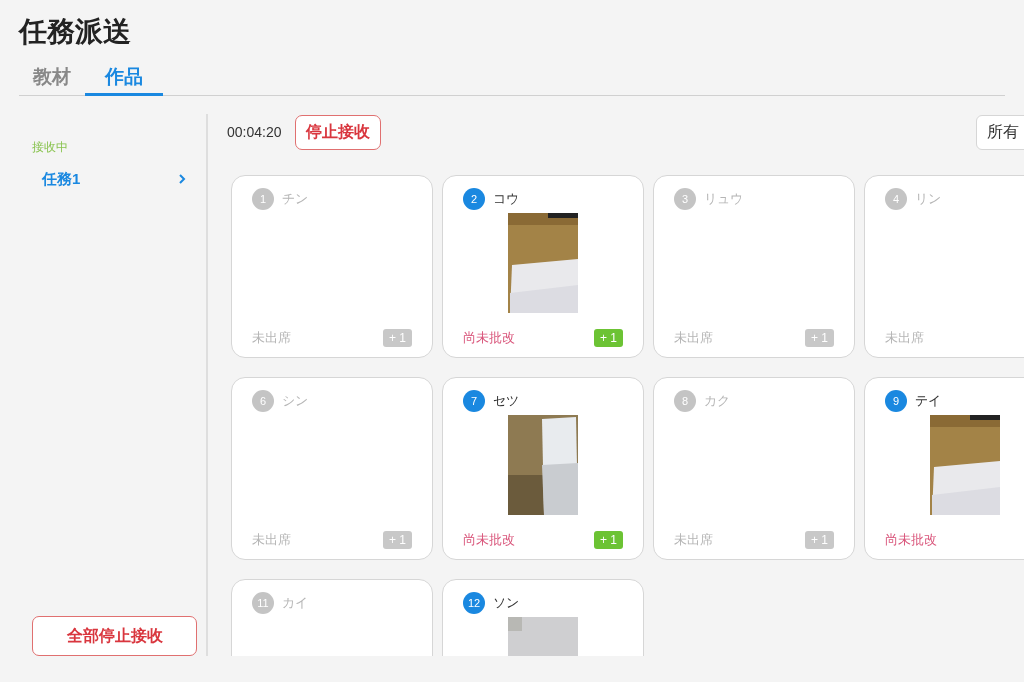 This screenshot has width=1024, height=682. What do you see at coordinates (263, 199) in the screenshot?
I see `student-number: 1` at bounding box center [263, 199].